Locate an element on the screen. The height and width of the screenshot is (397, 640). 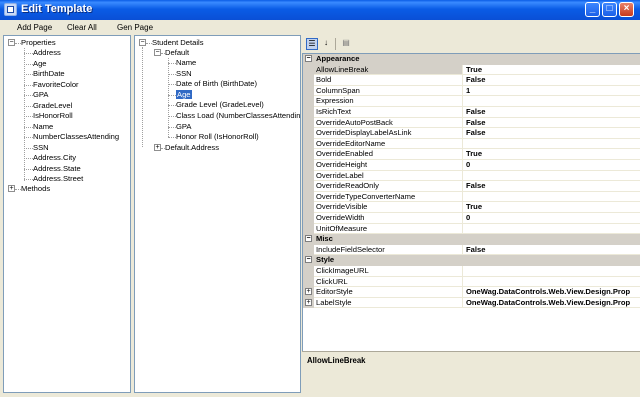
expand-methods-toggle: + is located at coordinates (11, 188).